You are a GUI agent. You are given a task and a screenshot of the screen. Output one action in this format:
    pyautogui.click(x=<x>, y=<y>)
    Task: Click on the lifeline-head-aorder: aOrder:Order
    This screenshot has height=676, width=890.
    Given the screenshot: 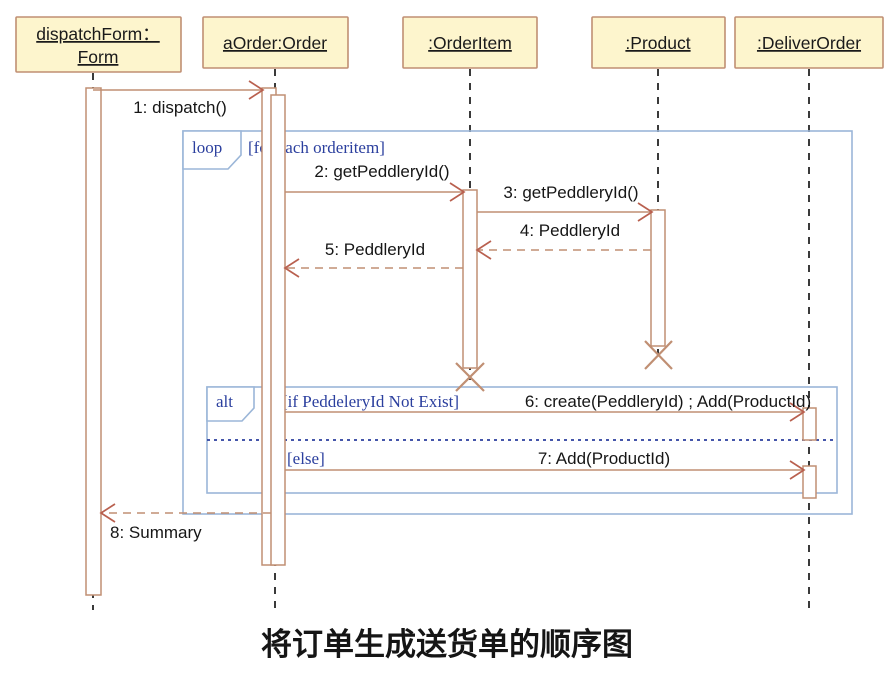 What is the action you would take?
    pyautogui.click(x=275, y=42)
    